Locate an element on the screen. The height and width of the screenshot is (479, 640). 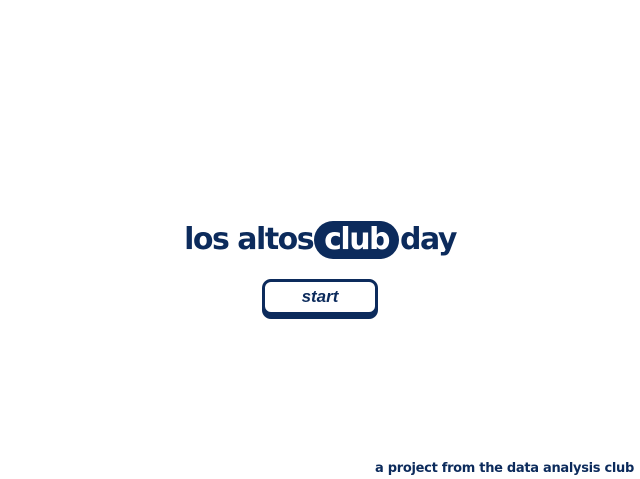
page-title: los altos club day is located at coordinates (320, 240).